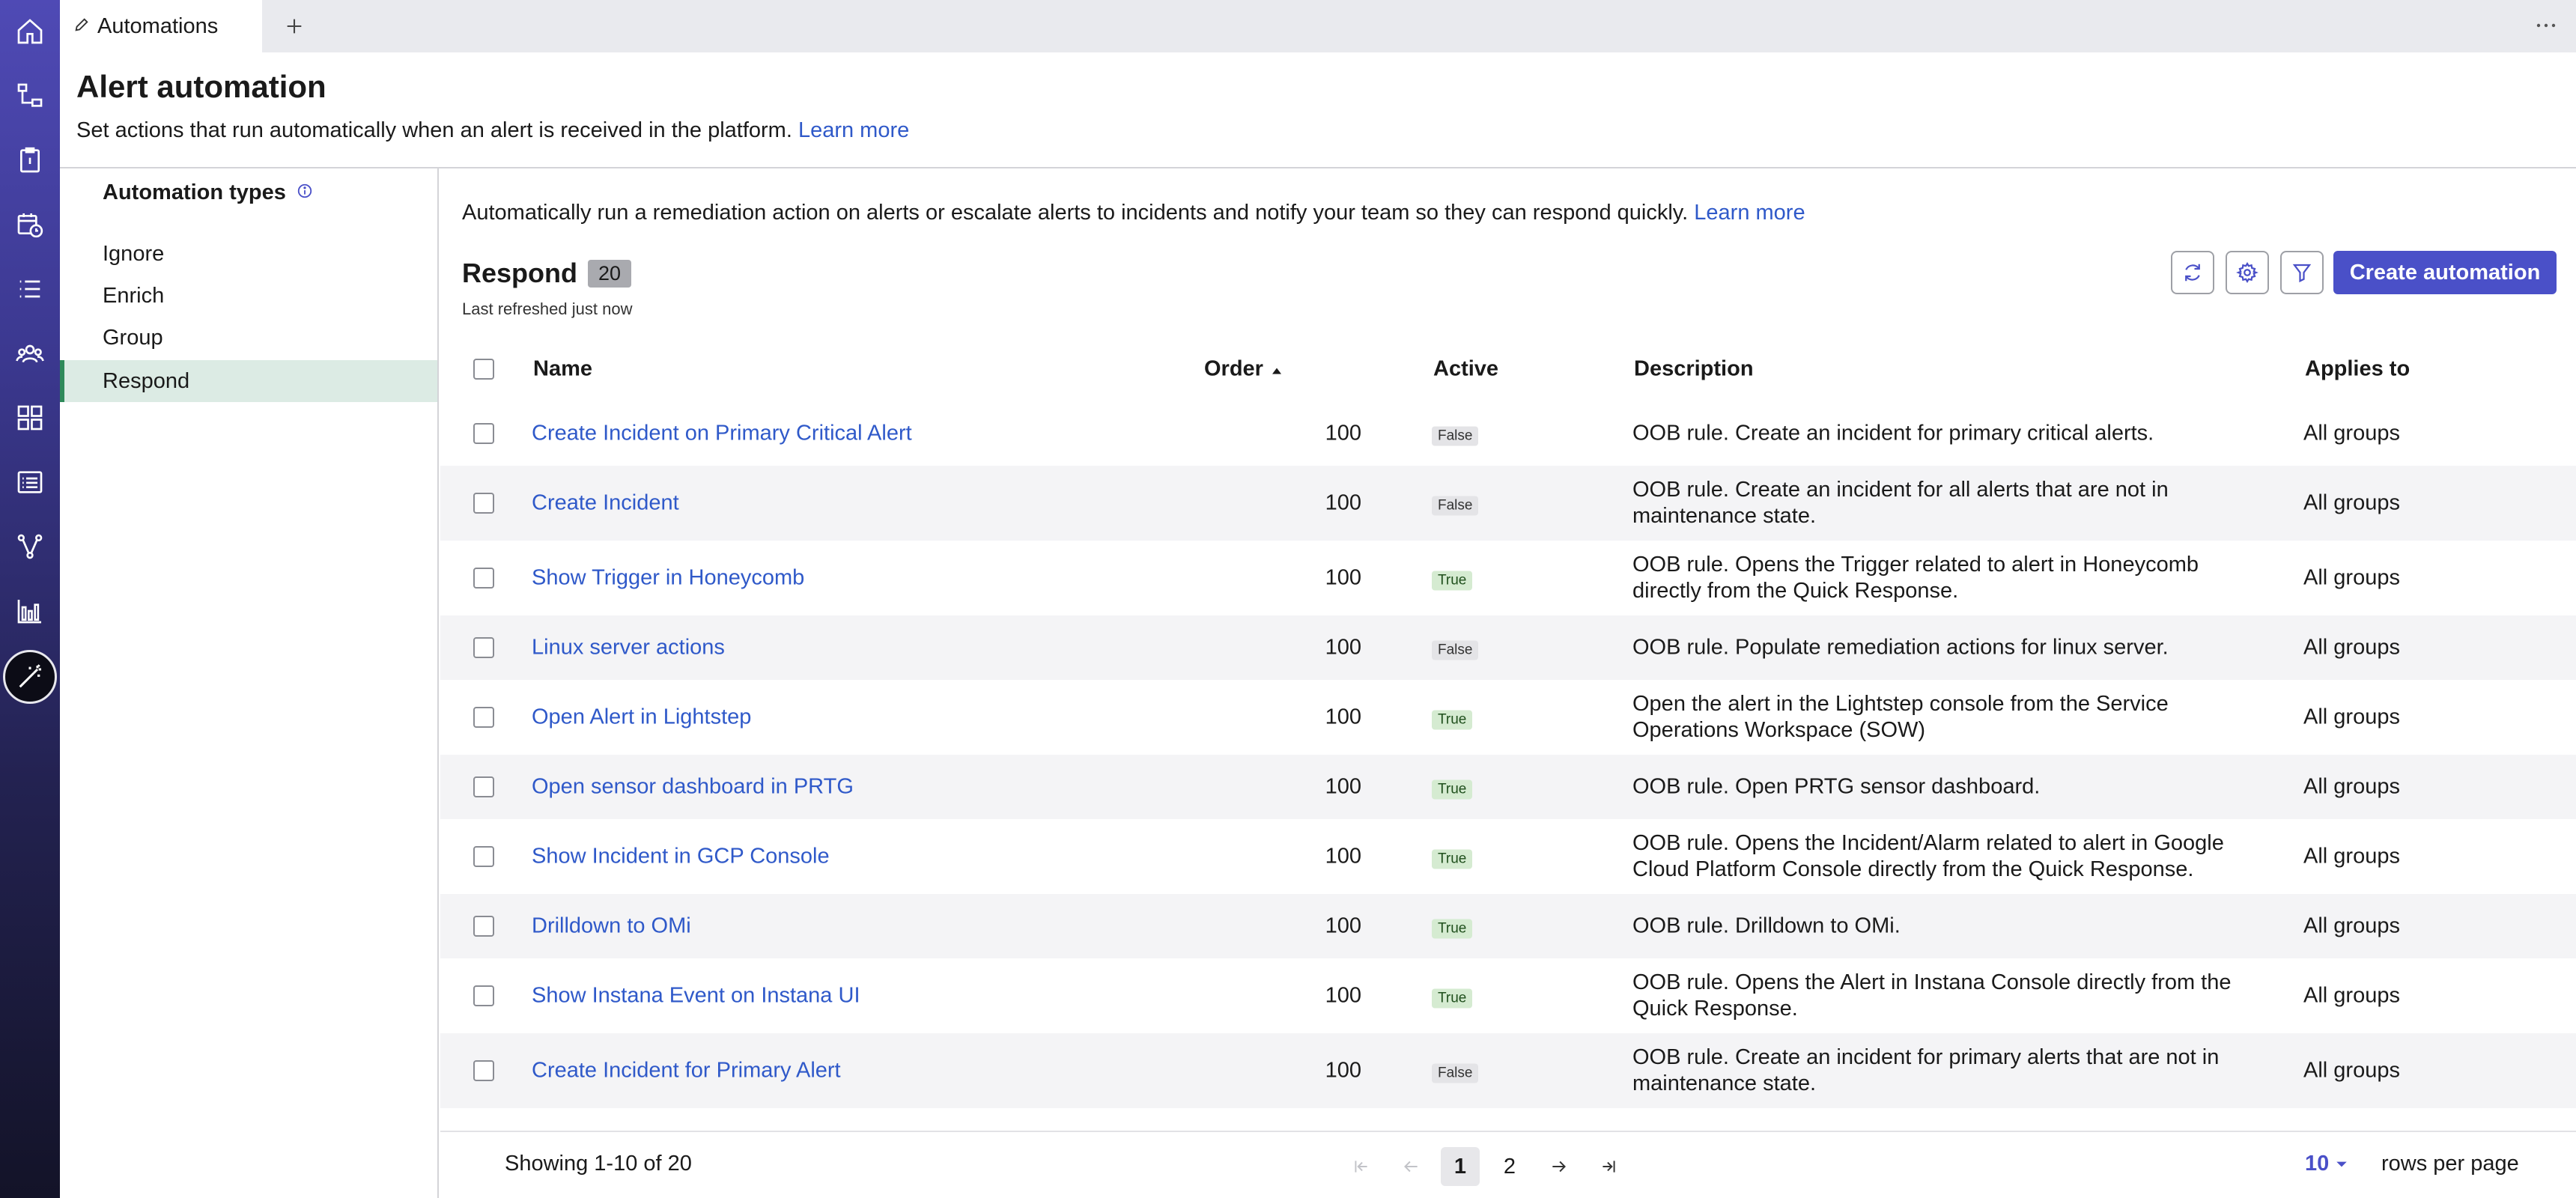  Describe the element at coordinates (30, 547) in the screenshot. I see `branch-icon` at that location.